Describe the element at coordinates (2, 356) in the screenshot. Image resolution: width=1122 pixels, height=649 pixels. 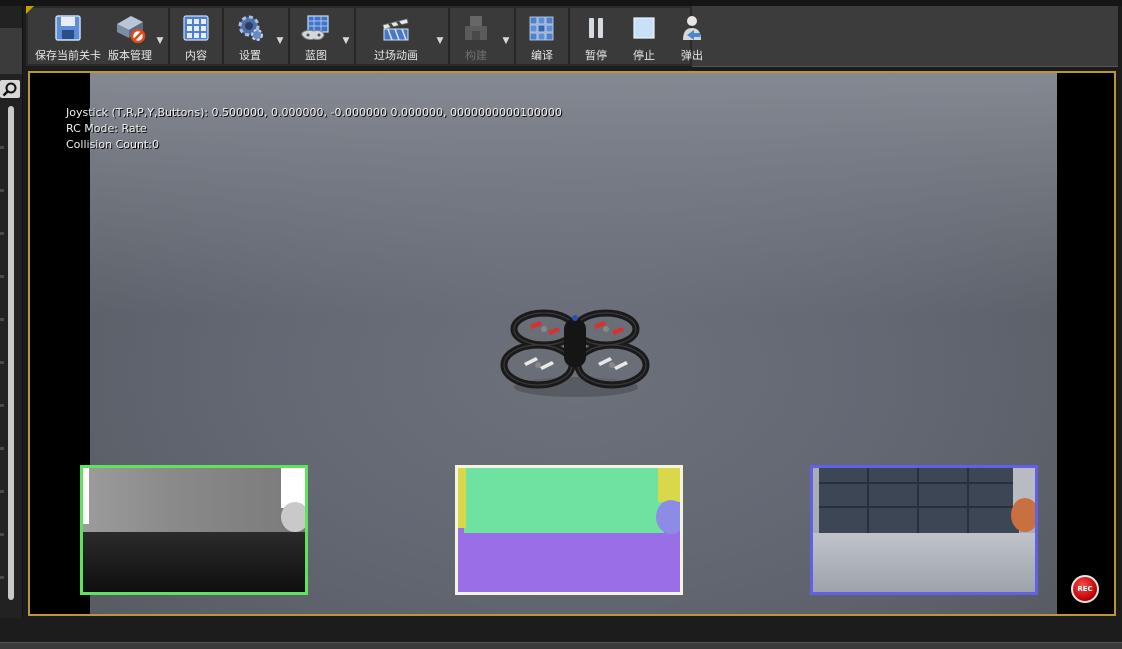
I see `left-panel-list` at that location.